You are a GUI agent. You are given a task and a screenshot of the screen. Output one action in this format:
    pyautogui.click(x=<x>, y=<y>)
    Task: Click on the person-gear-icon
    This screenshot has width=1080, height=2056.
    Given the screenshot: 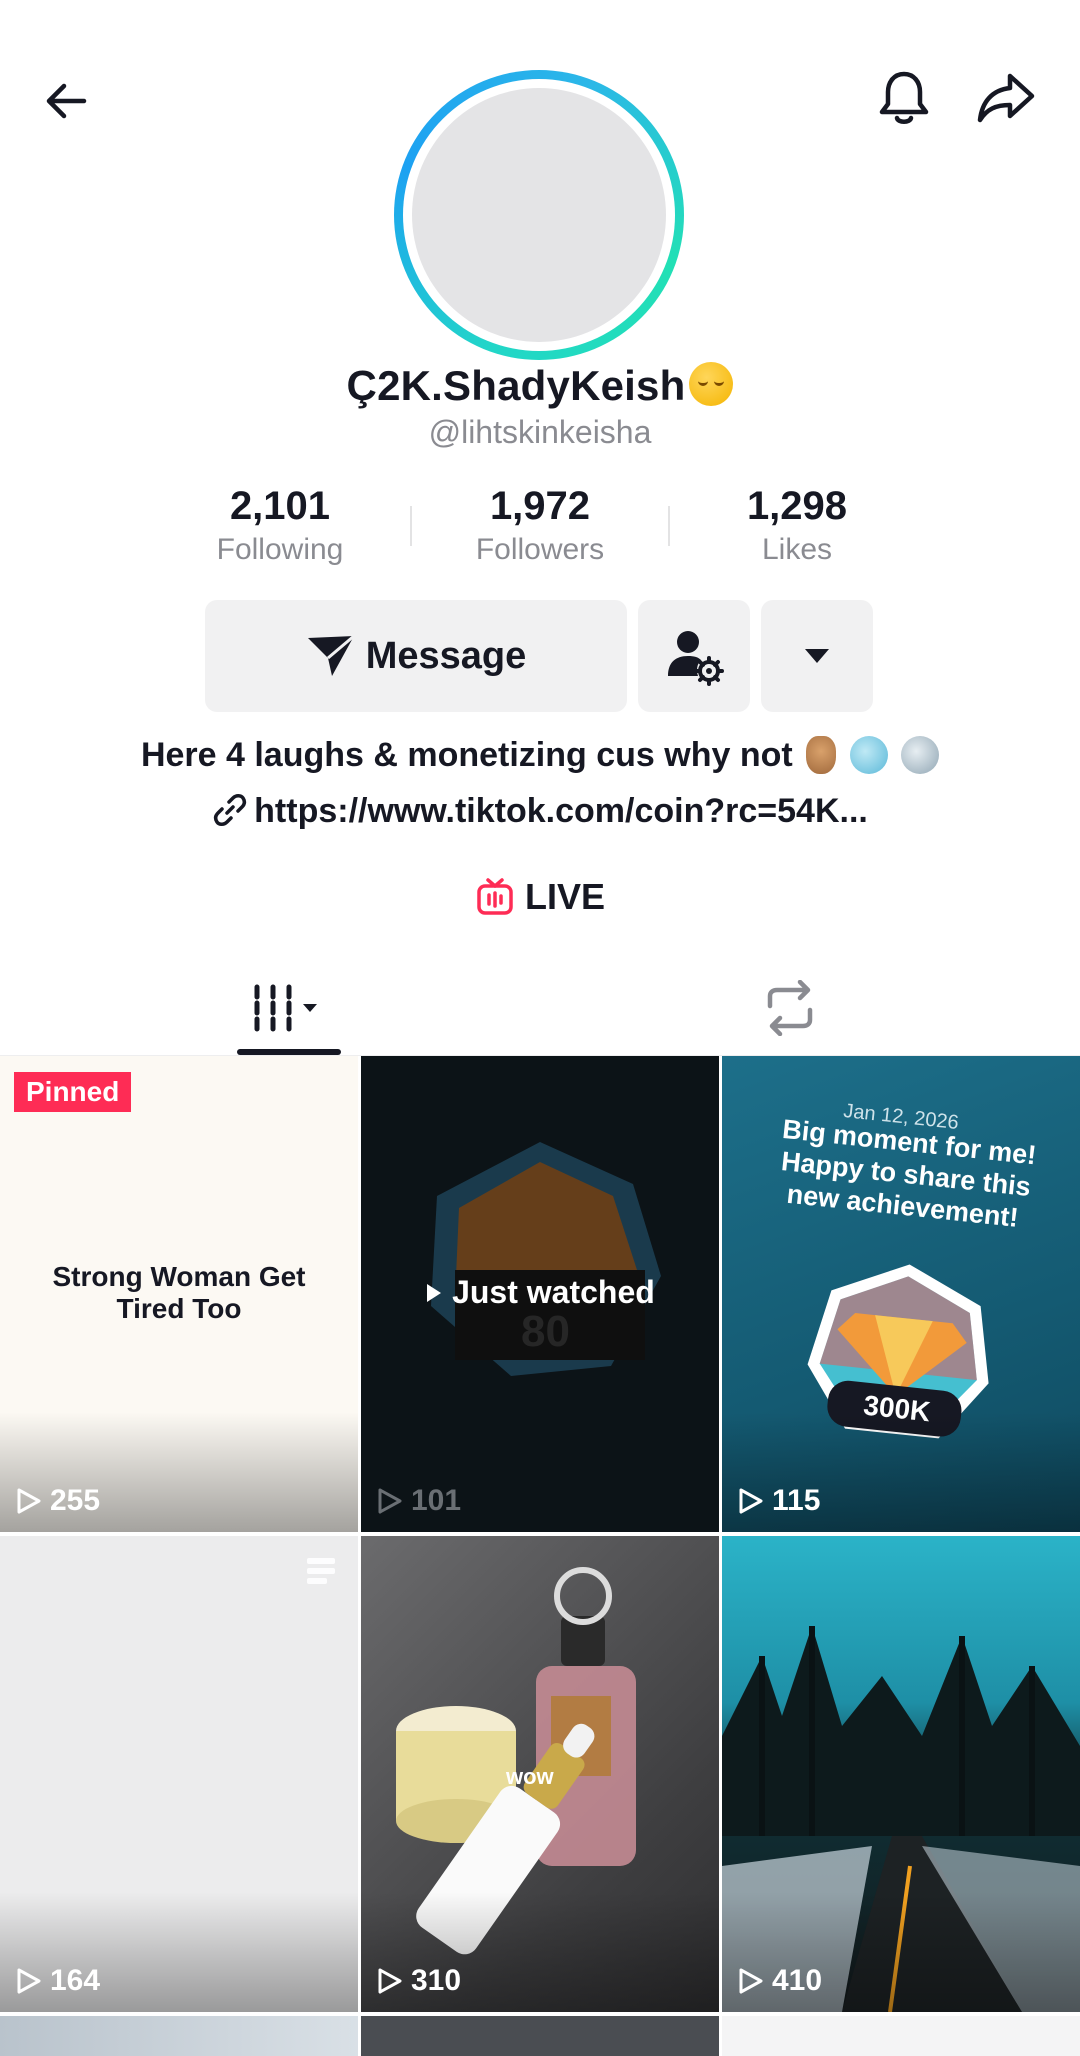 What is the action you would take?
    pyautogui.click(x=696, y=658)
    